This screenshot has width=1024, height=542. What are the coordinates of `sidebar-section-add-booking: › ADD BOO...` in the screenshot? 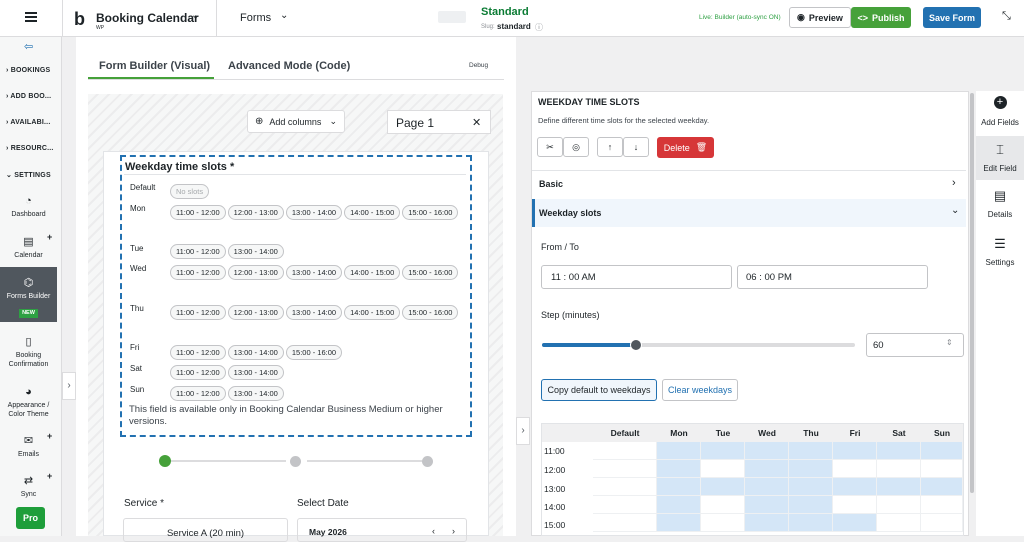 It's located at (28, 96).